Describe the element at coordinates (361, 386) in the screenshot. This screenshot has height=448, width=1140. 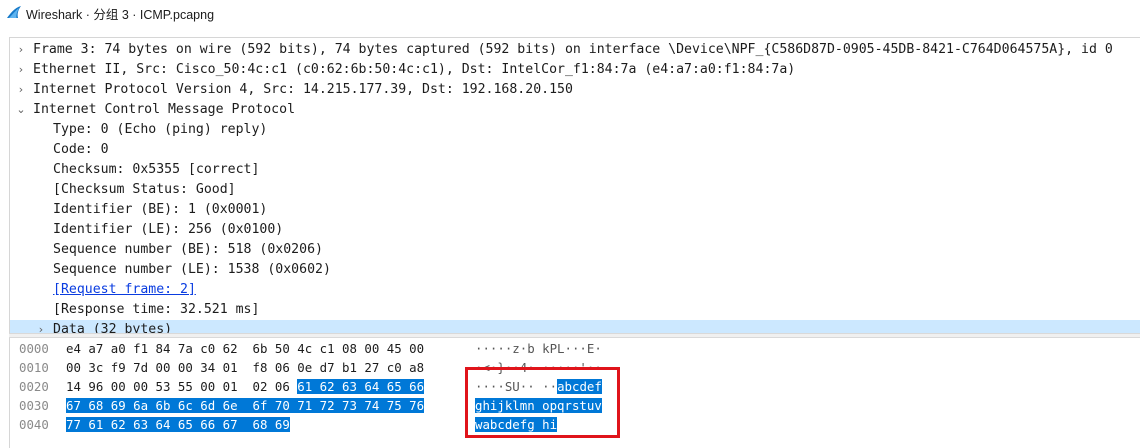
I see `hex-bytes-highlighted: 61 62 63 64 65 66` at that location.